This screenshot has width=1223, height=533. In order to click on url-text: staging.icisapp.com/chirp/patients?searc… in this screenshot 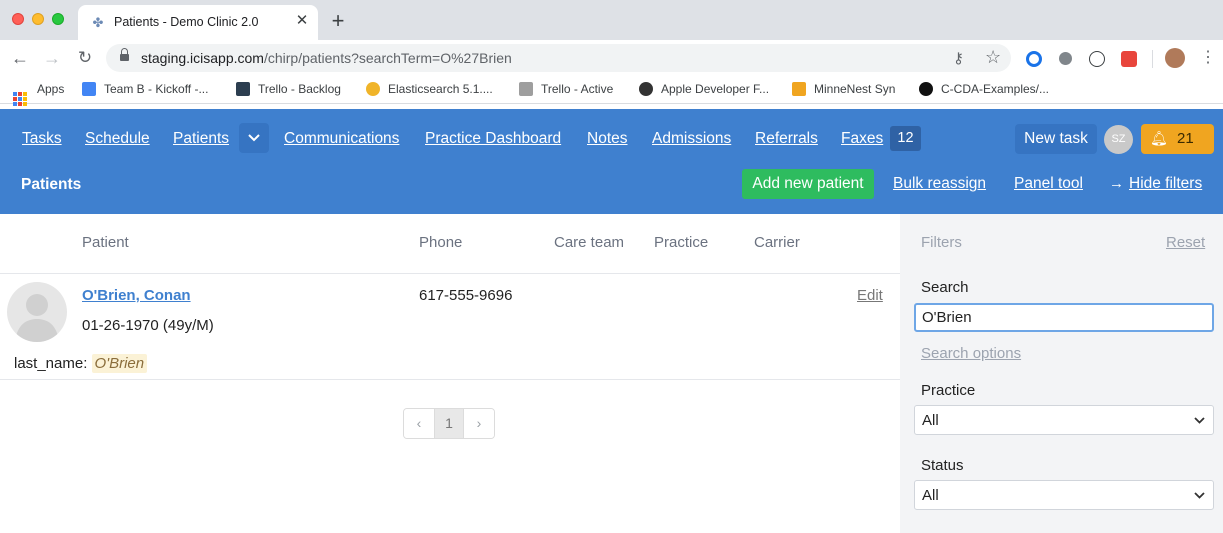, I will do `click(326, 58)`.